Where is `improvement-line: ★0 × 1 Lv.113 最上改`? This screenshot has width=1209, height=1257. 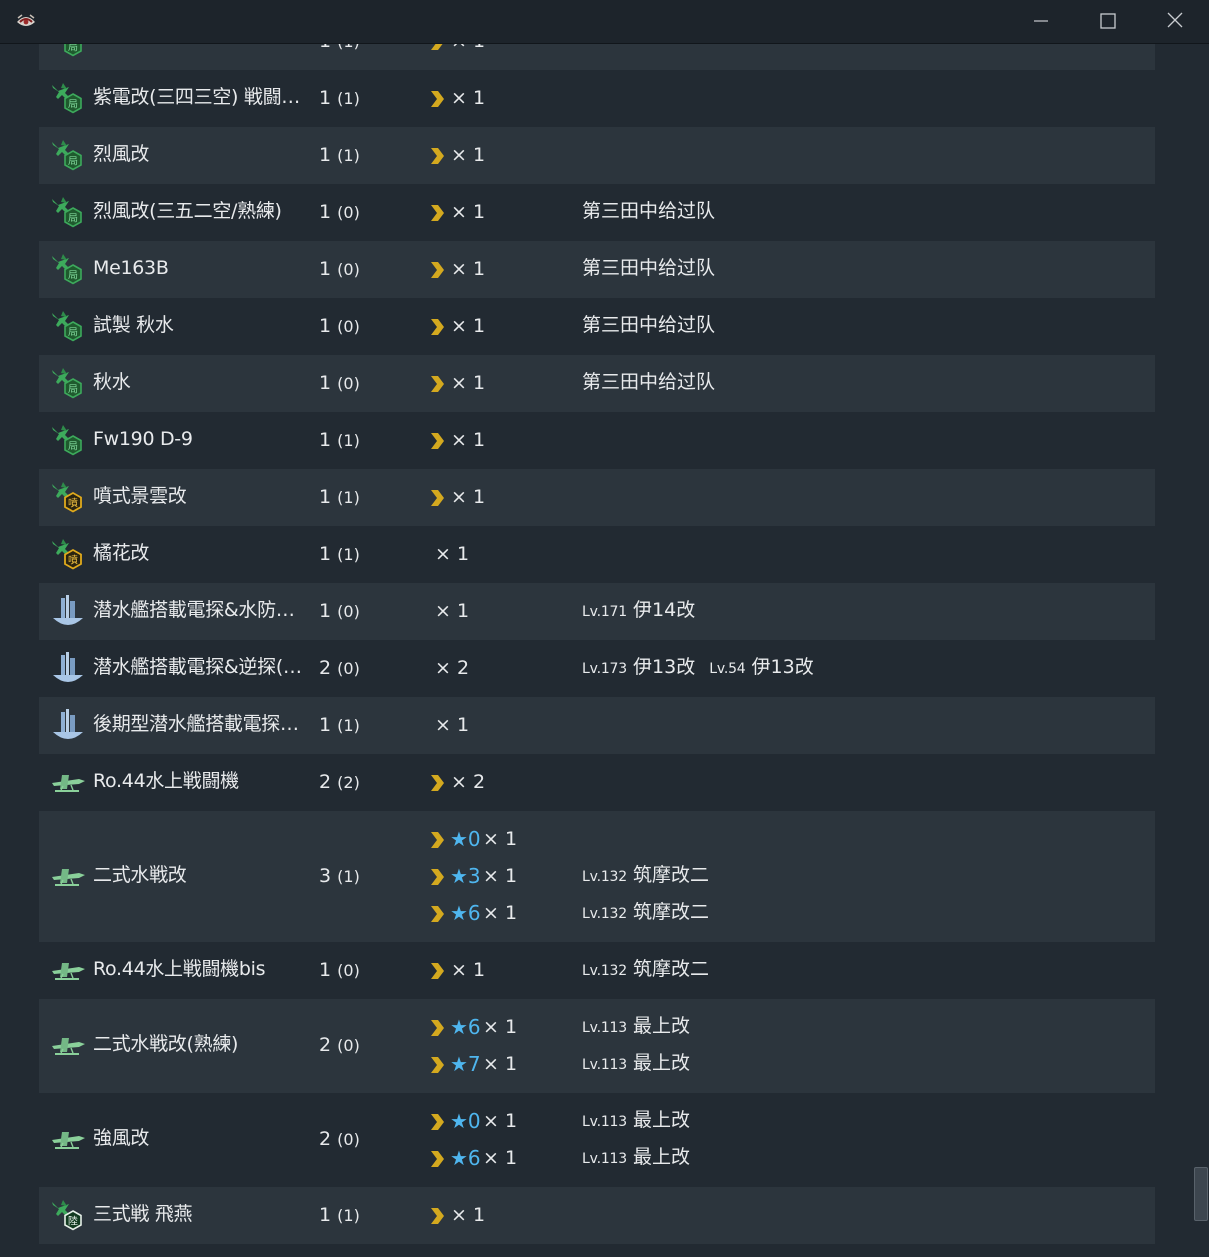 improvement-line: ★0 × 1 Lv.113 最上改 is located at coordinates (597, 1121).